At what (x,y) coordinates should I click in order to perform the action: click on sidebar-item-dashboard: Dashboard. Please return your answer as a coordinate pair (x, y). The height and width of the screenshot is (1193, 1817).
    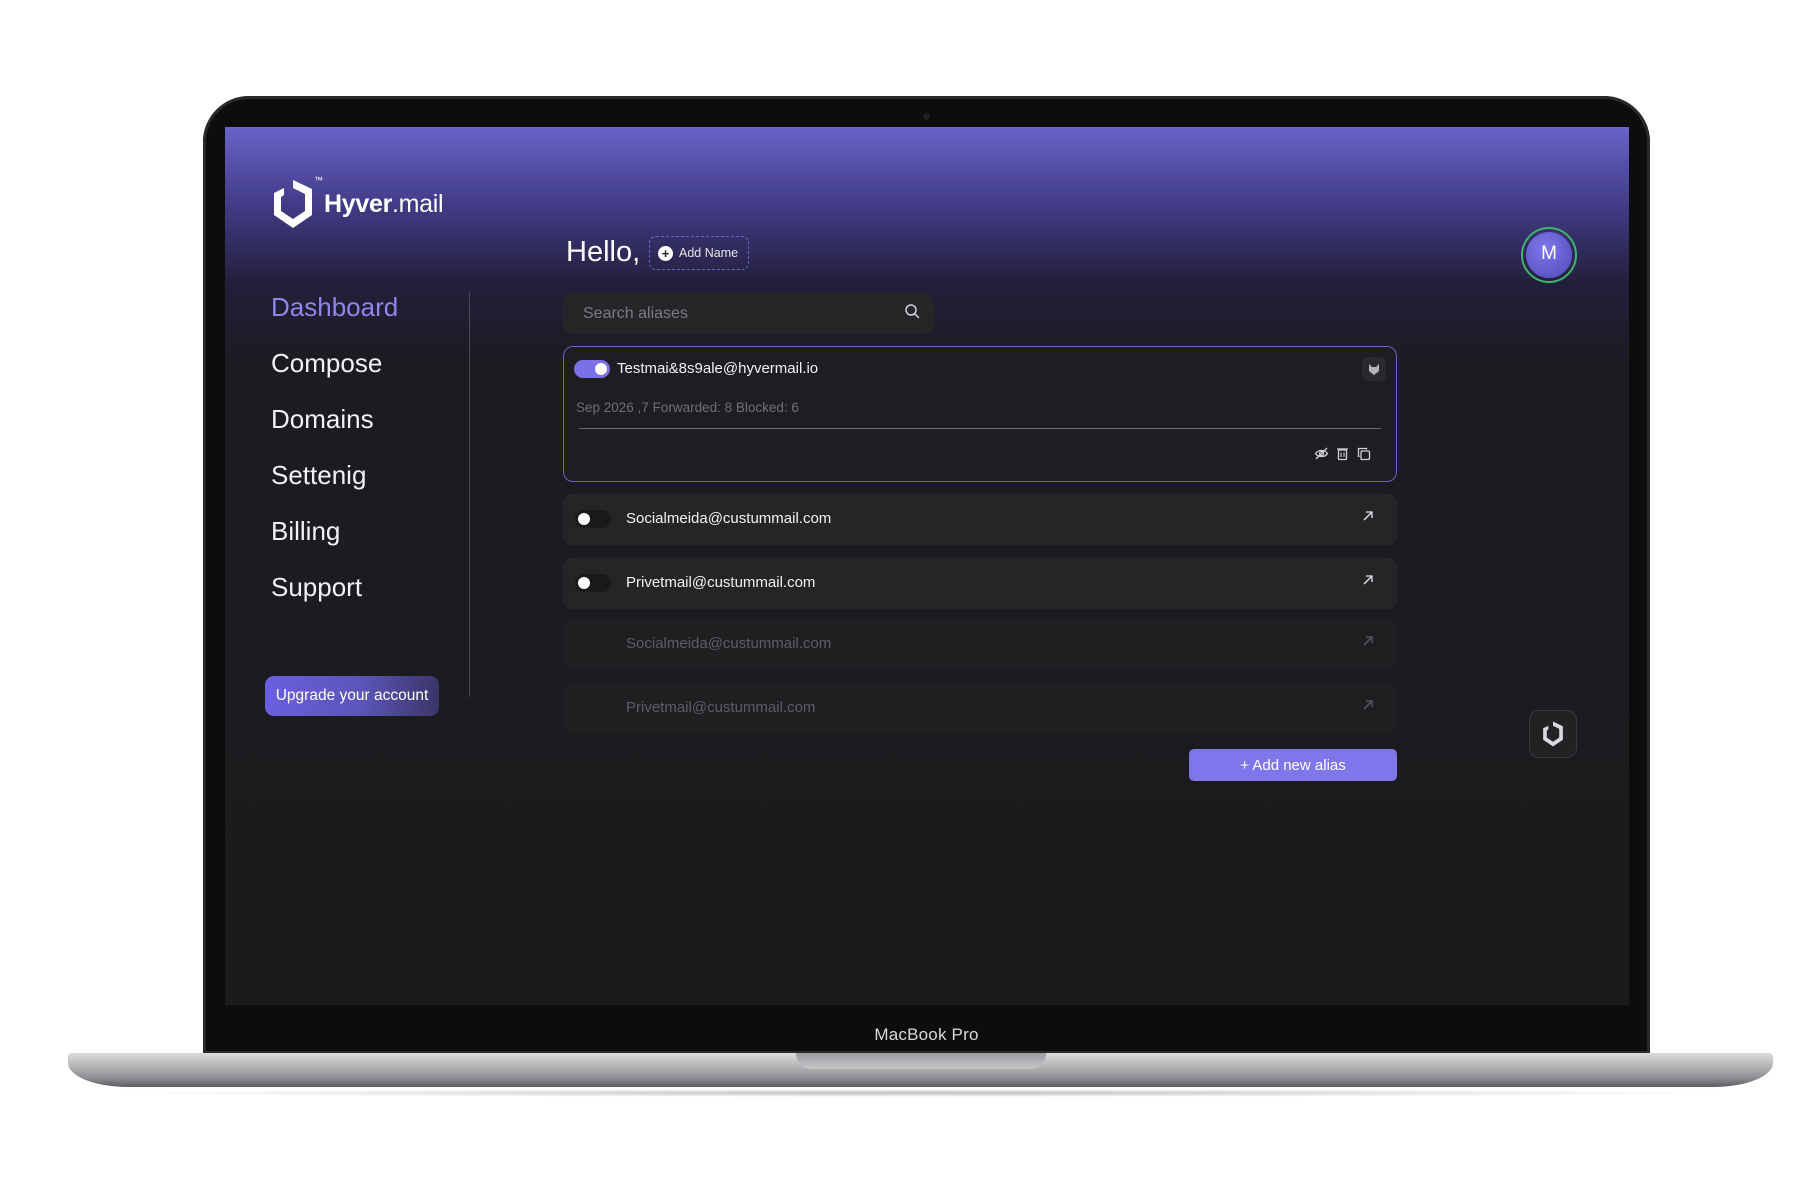
    Looking at the image, I should click on (334, 315).